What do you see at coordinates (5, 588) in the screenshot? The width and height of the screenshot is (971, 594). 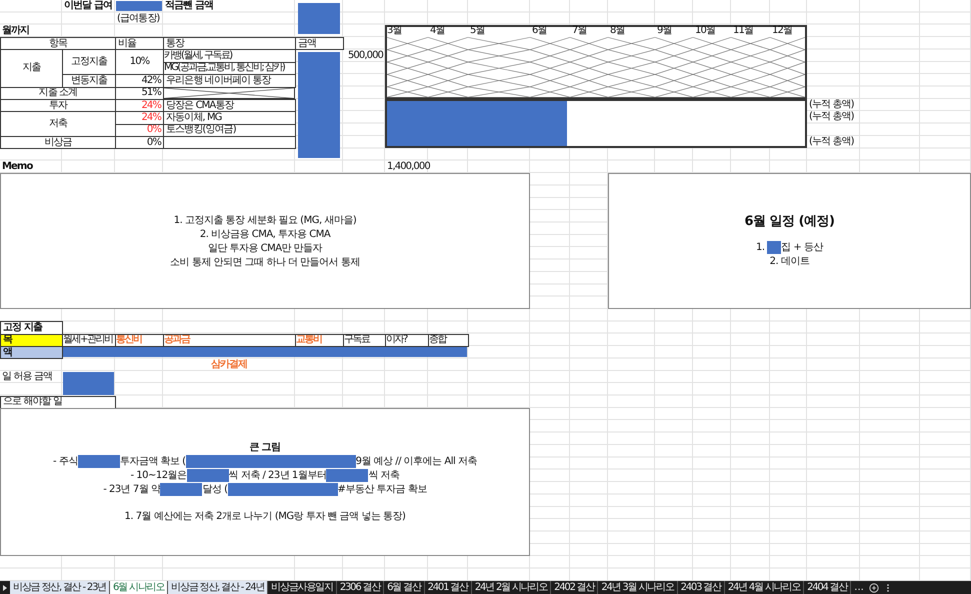 I see `triangle-icon` at bounding box center [5, 588].